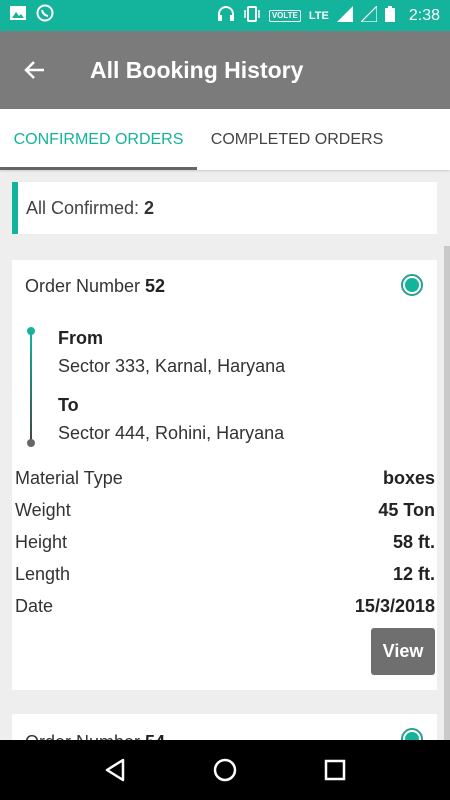 This screenshot has height=800, width=450. I want to click on detail-row-weight: Weight 45 Ton, so click(225, 510).